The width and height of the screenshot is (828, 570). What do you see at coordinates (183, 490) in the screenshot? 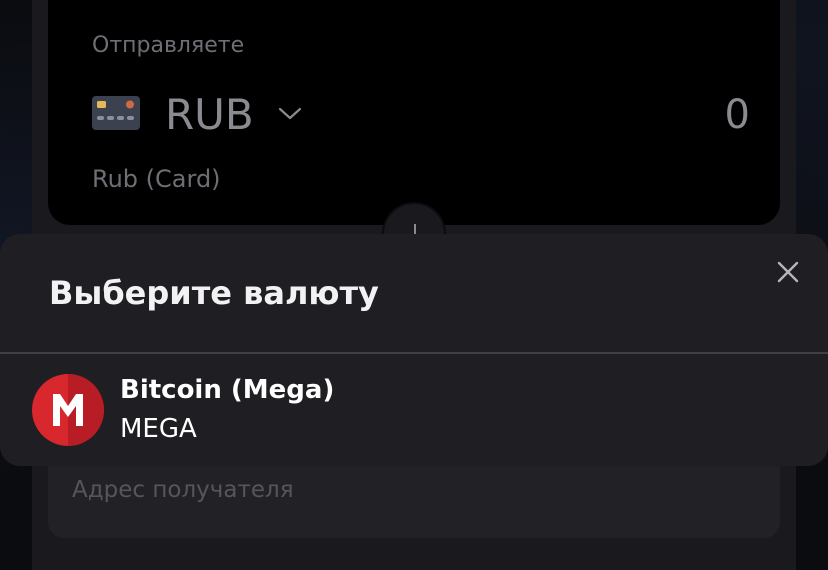
I see `recipient-address-placeholder: Адрес получателя` at bounding box center [183, 490].